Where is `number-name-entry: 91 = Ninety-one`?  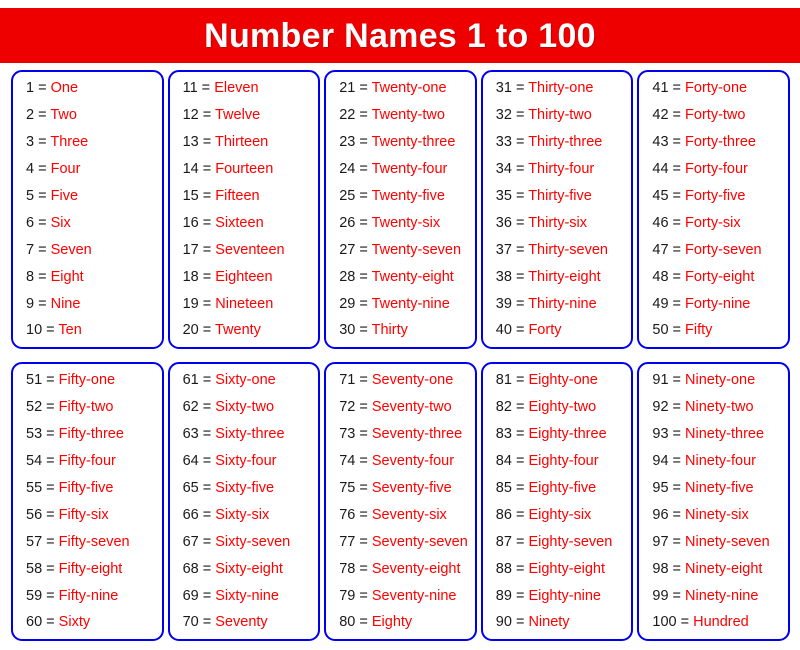
number-name-entry: 91 = Ninety-one is located at coordinates (713, 380).